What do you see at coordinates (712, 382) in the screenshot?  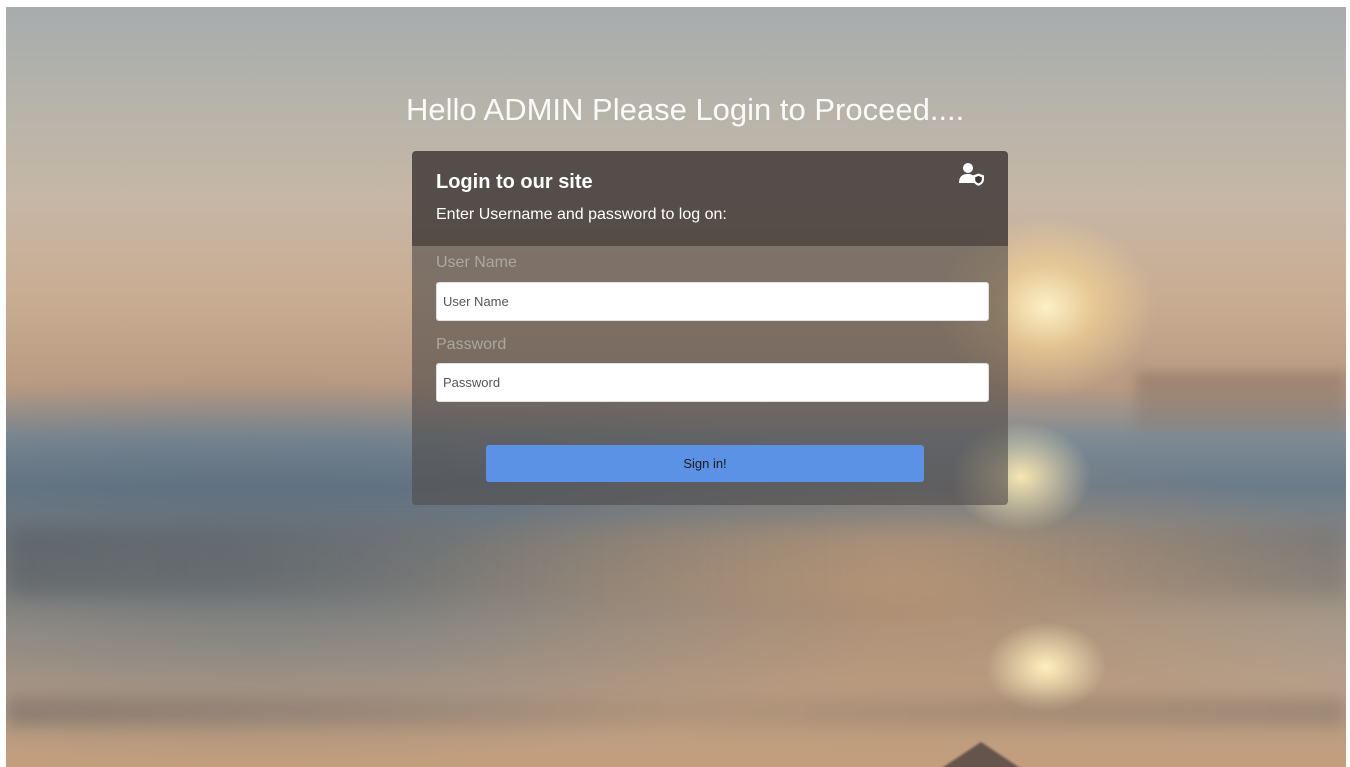 I see `password-input` at bounding box center [712, 382].